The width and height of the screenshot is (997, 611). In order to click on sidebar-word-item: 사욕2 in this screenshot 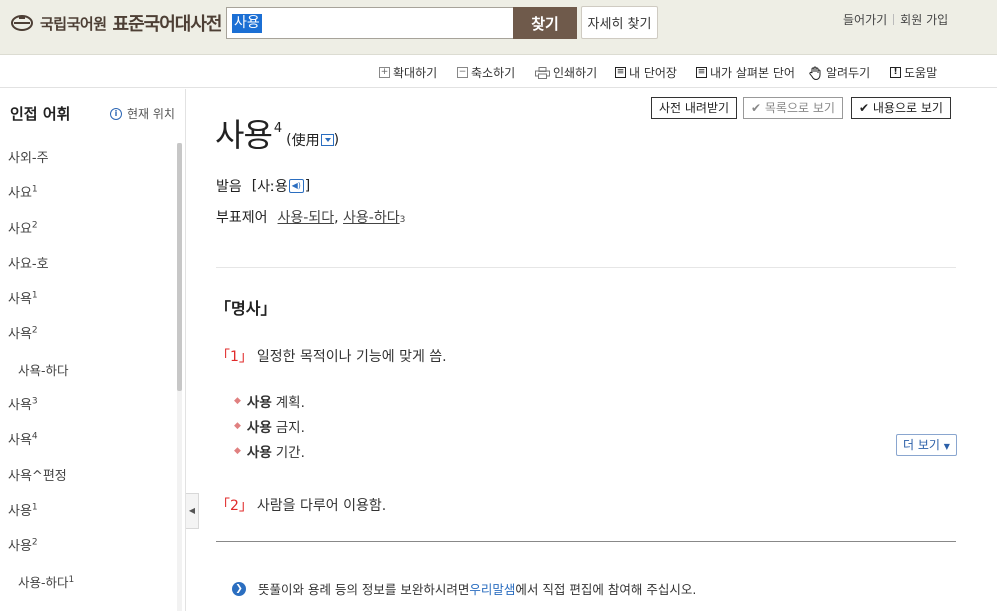, I will do `click(88, 340)`.